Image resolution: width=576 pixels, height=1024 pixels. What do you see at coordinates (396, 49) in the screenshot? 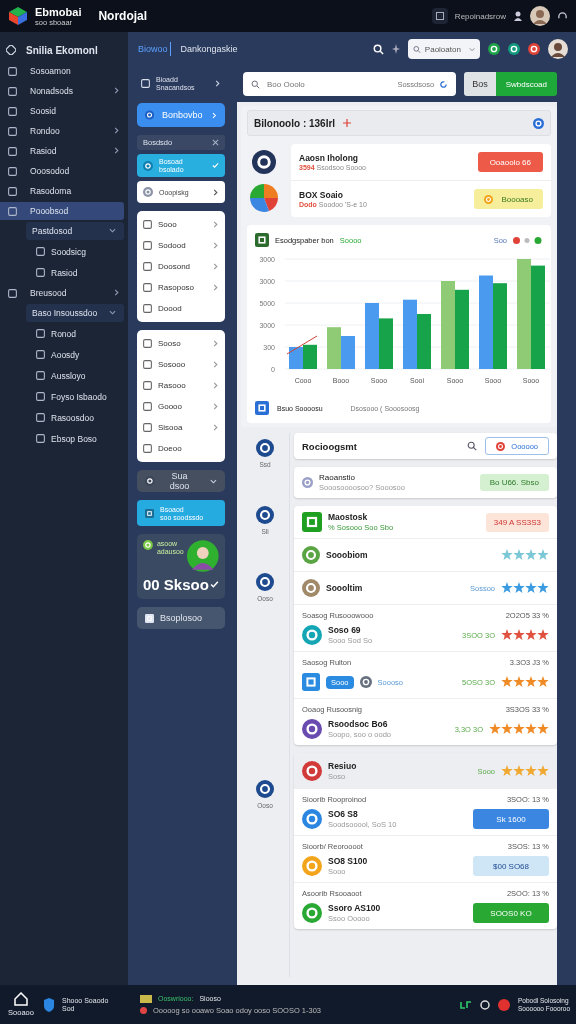
I see `sparkle-icon` at bounding box center [396, 49].